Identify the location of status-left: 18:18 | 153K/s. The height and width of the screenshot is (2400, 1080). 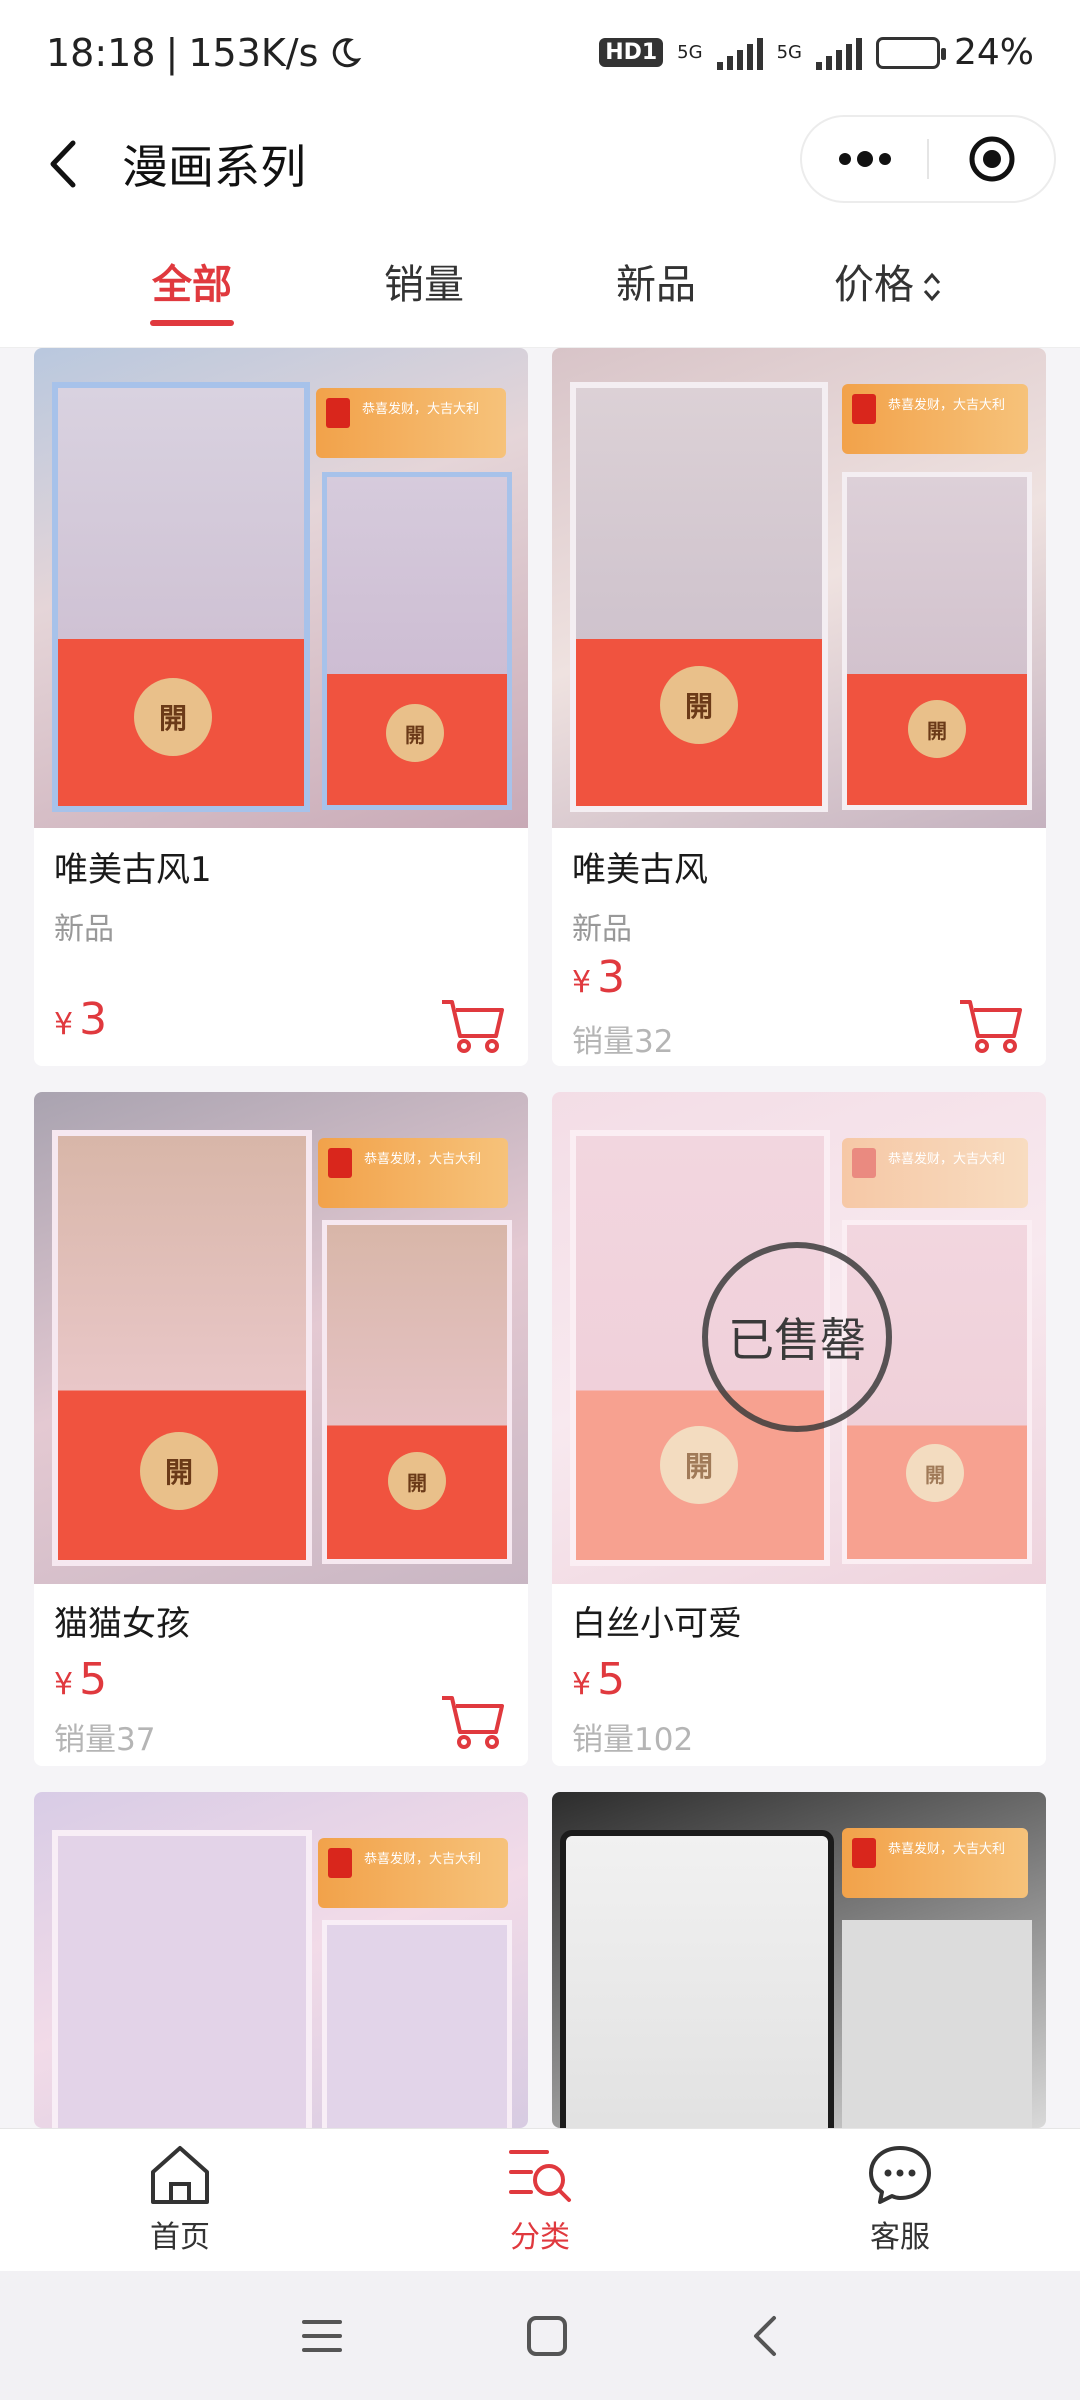
(204, 53).